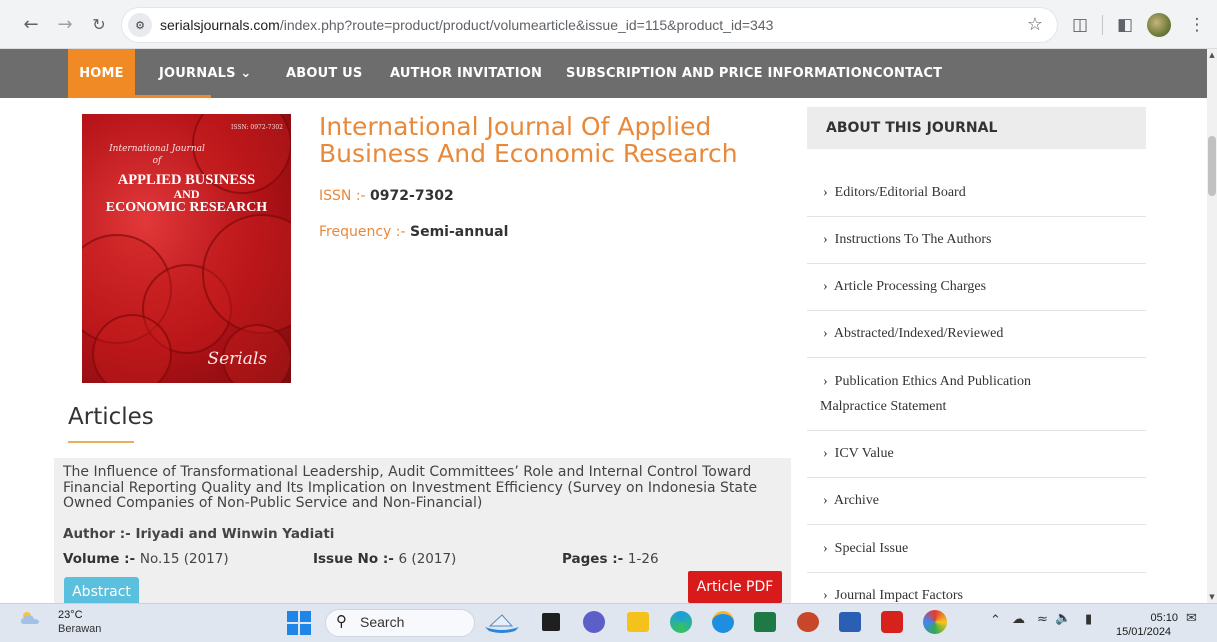 This screenshot has width=1217, height=642. I want to click on journal-issn: ISSN :- 0972-7302, so click(386, 196).